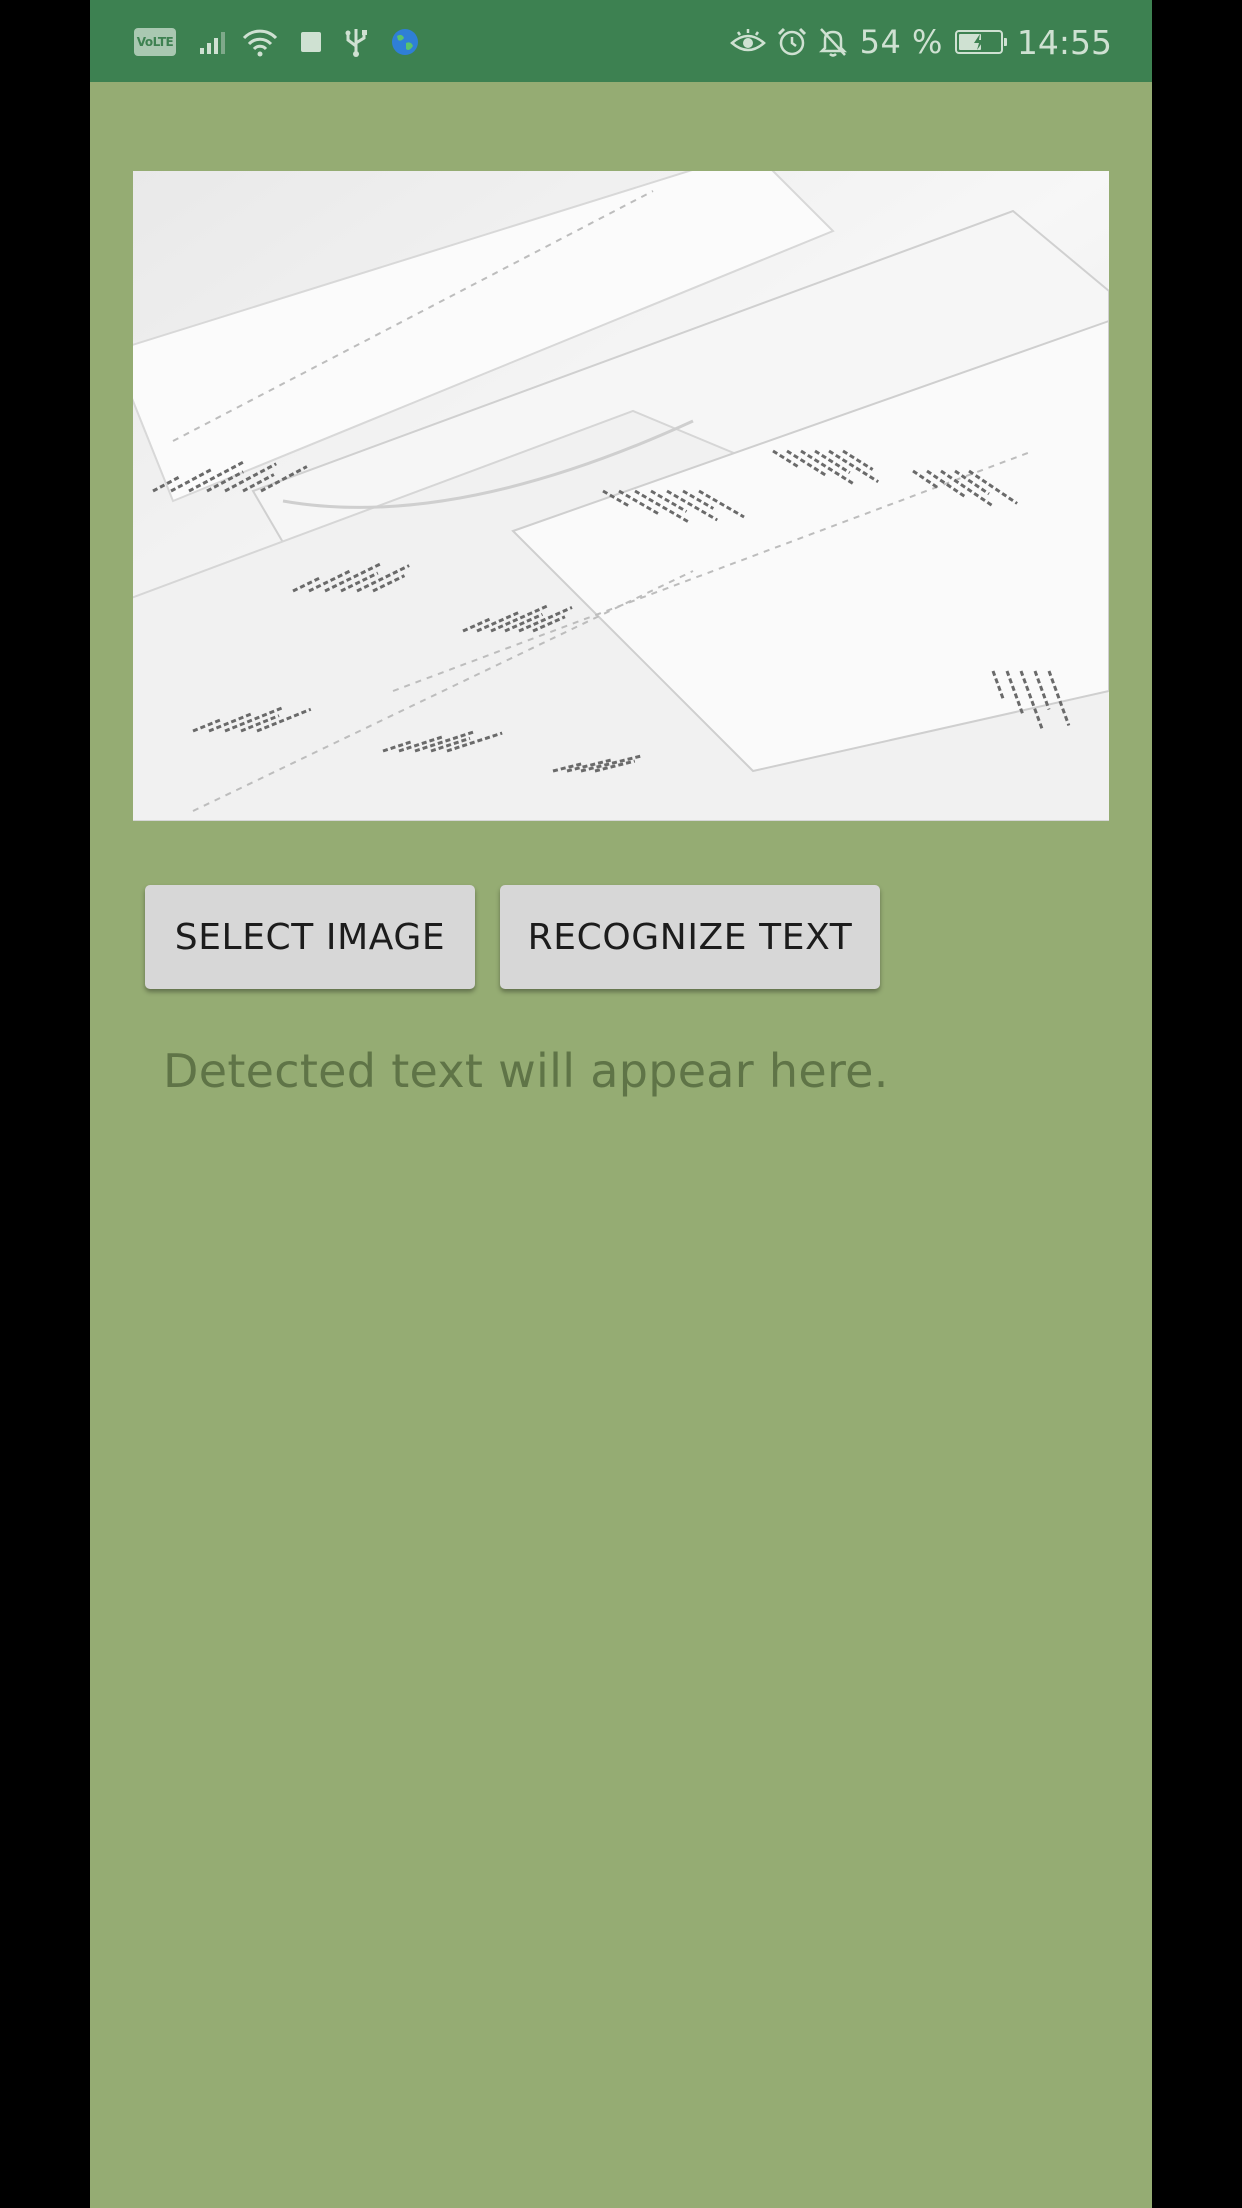  What do you see at coordinates (833, 42) in the screenshot?
I see `bell-off-icon` at bounding box center [833, 42].